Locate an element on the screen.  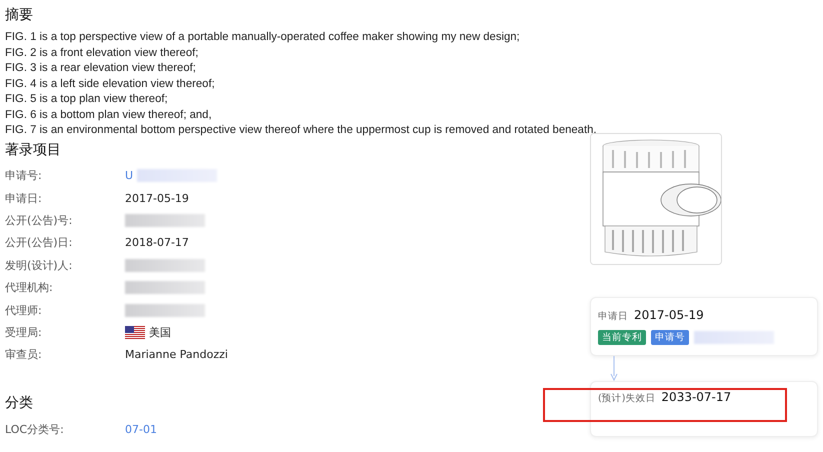
field-label: 受理局: is located at coordinates (24, 332).